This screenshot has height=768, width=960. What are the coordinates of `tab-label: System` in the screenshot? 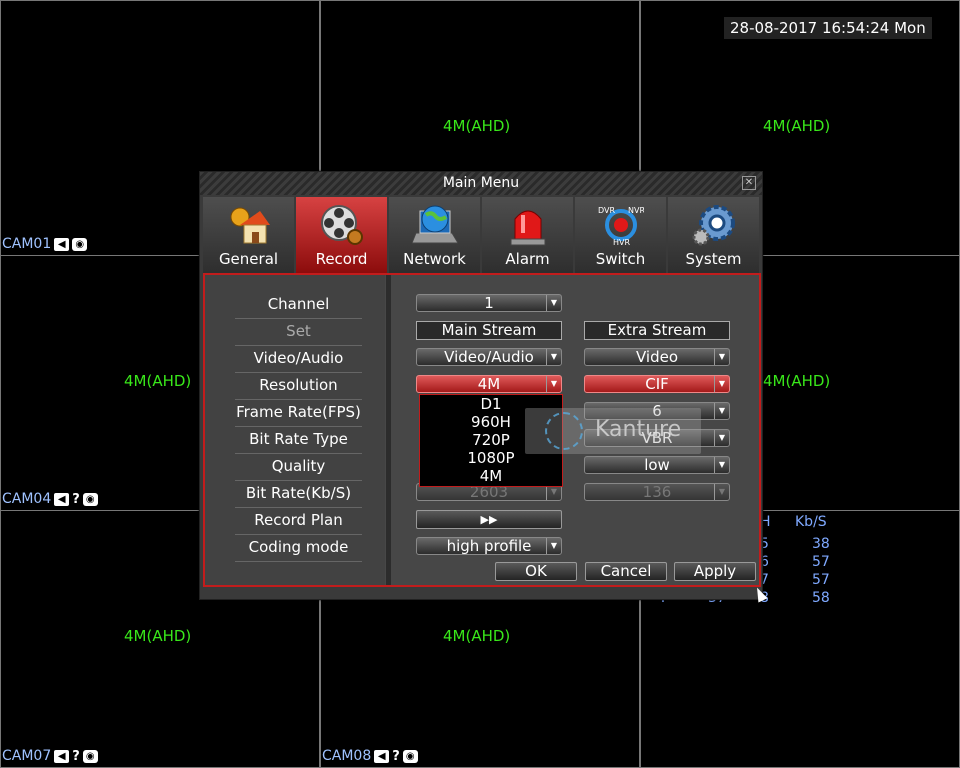 It's located at (713, 259).